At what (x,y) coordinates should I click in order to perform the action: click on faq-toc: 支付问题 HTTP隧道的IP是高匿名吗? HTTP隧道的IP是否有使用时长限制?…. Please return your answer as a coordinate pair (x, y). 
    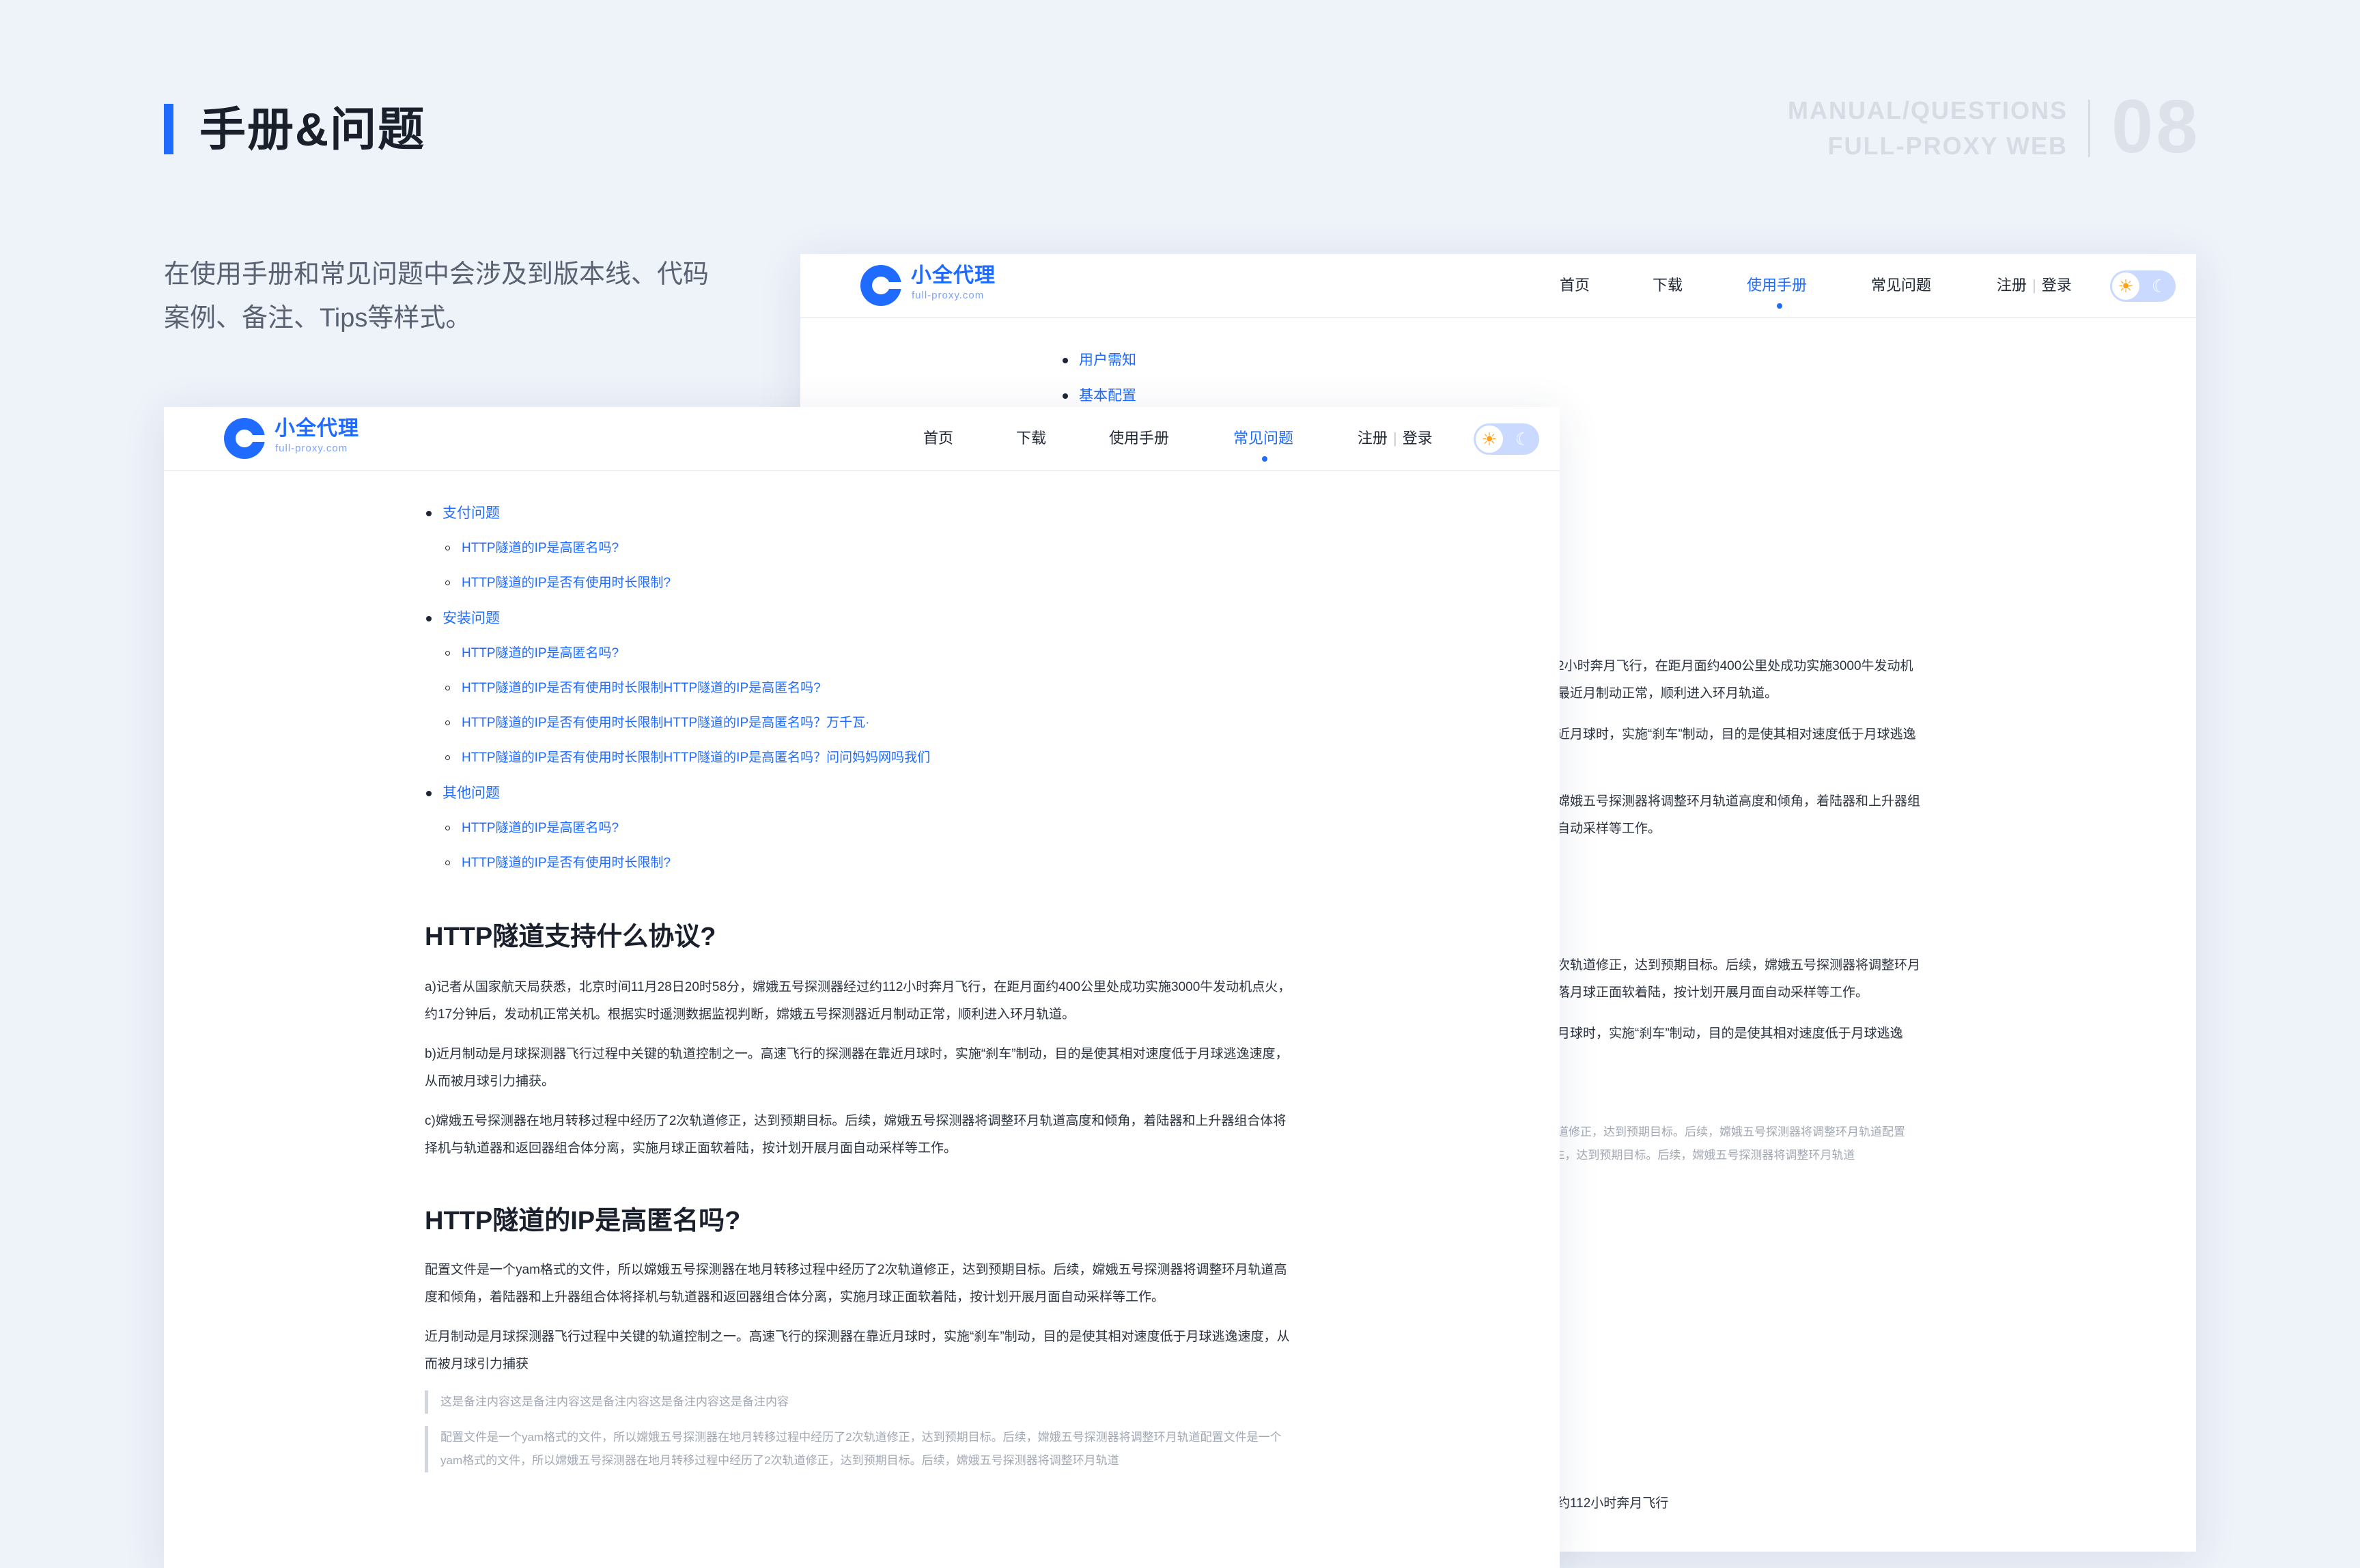
    Looking at the image, I should click on (678, 695).